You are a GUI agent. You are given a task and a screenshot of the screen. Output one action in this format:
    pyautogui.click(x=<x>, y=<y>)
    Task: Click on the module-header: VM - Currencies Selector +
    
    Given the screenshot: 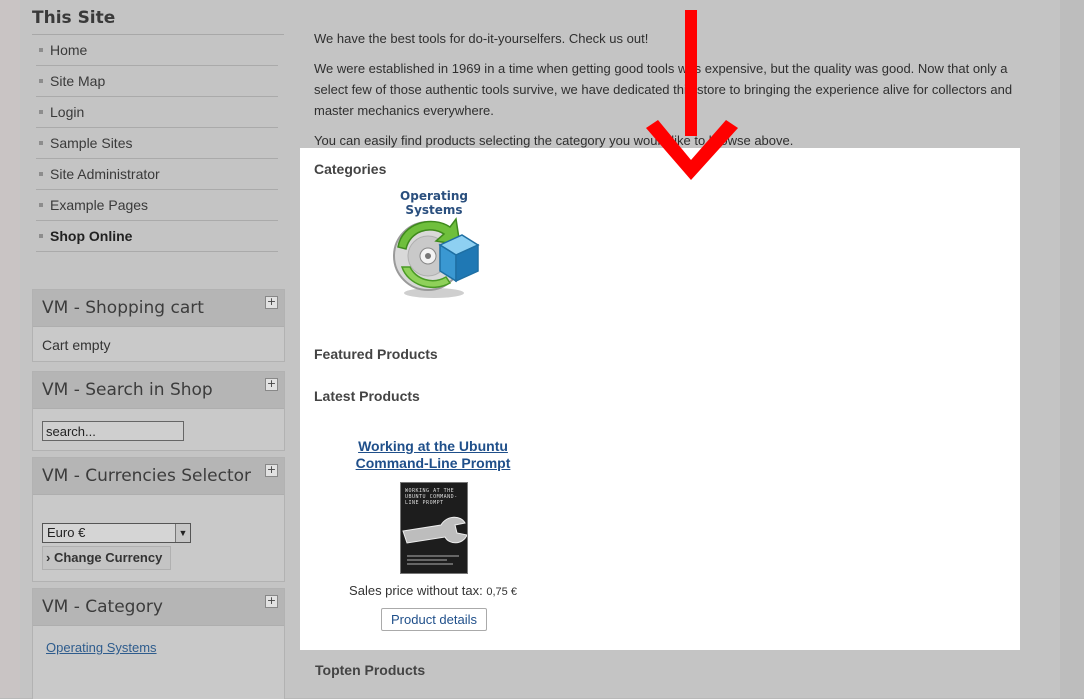 What is the action you would take?
    pyautogui.click(x=158, y=476)
    